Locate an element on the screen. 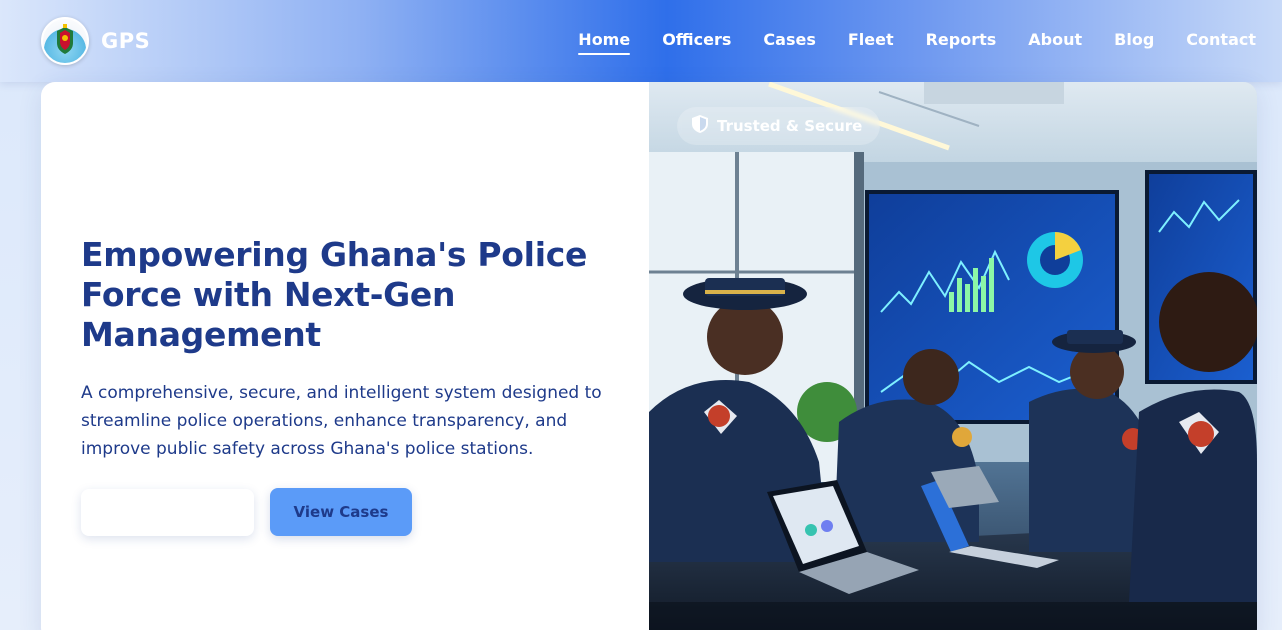 Image resolution: width=1282 pixels, height=630 pixels. shield-icon is located at coordinates (700, 126).